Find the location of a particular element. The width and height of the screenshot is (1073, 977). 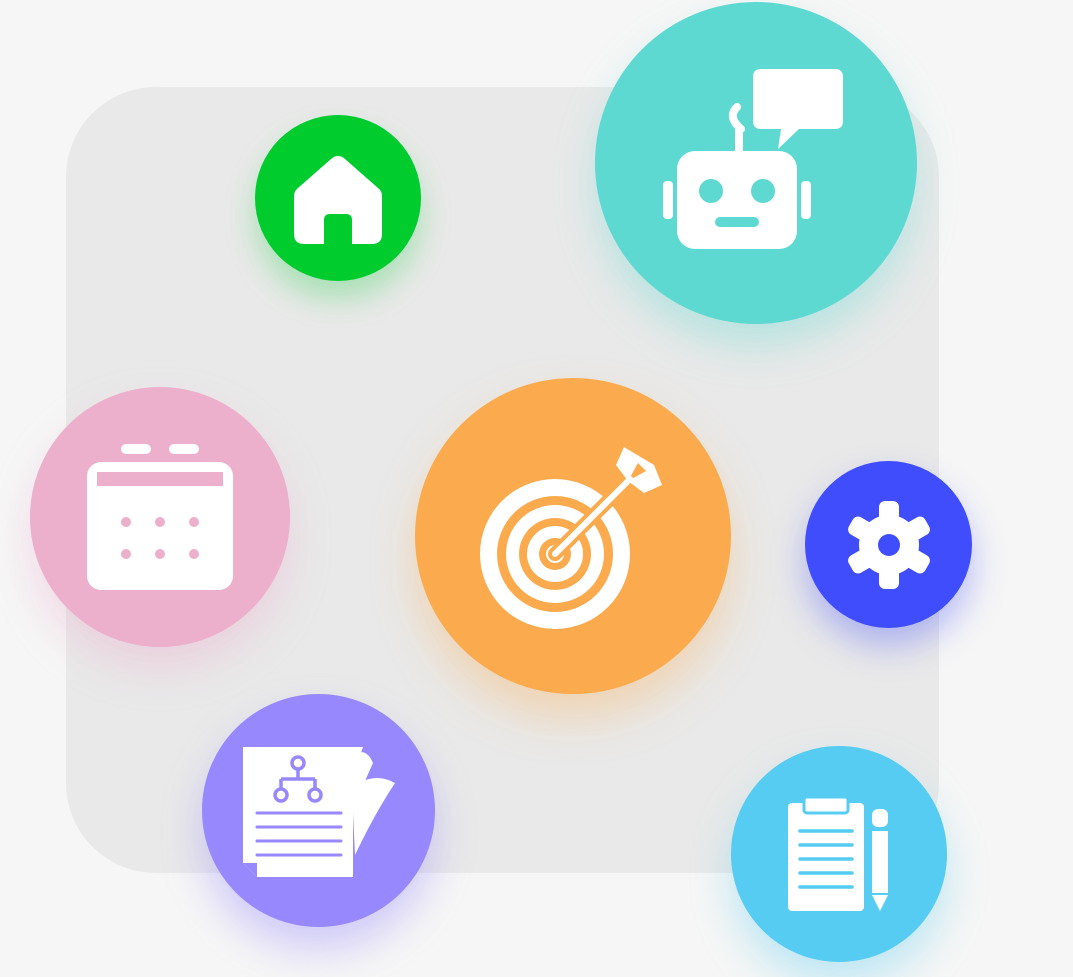

clipboard-pencil-icon is located at coordinates (838, 853).